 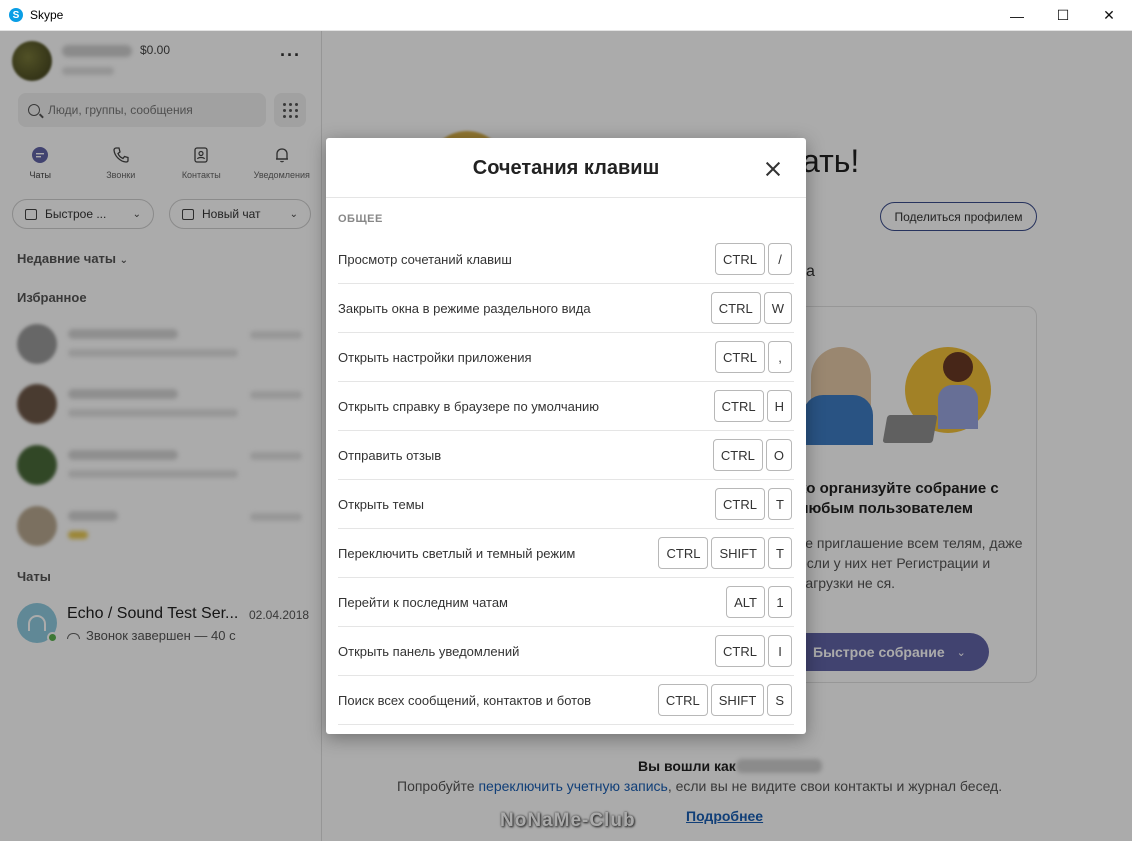 I want to click on shortcut-row: Открыть настройки приложения CTRL,, so click(x=566, y=357).